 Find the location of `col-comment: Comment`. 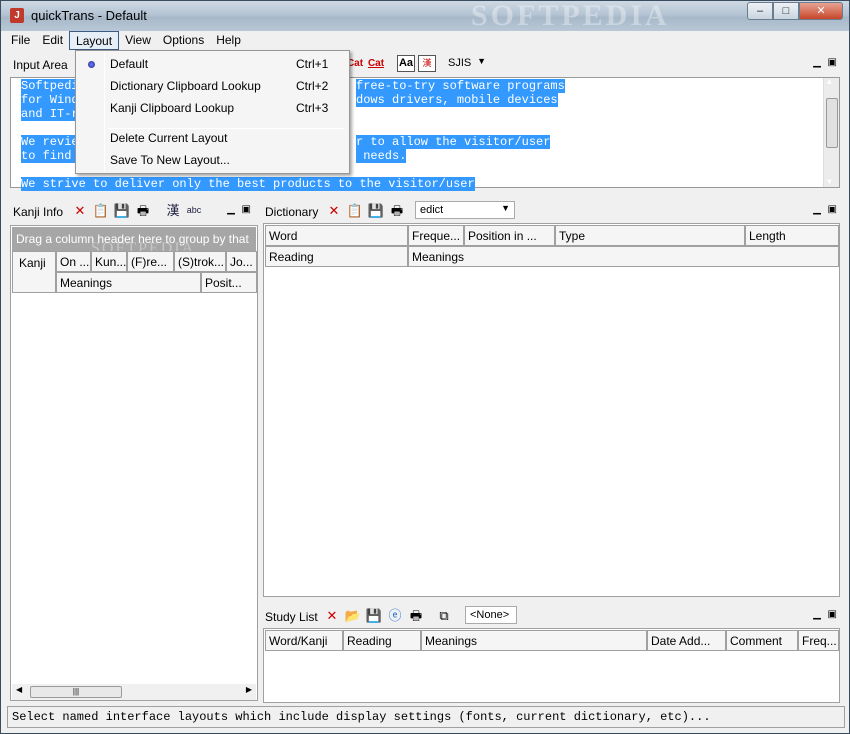

col-comment: Comment is located at coordinates (762, 640).